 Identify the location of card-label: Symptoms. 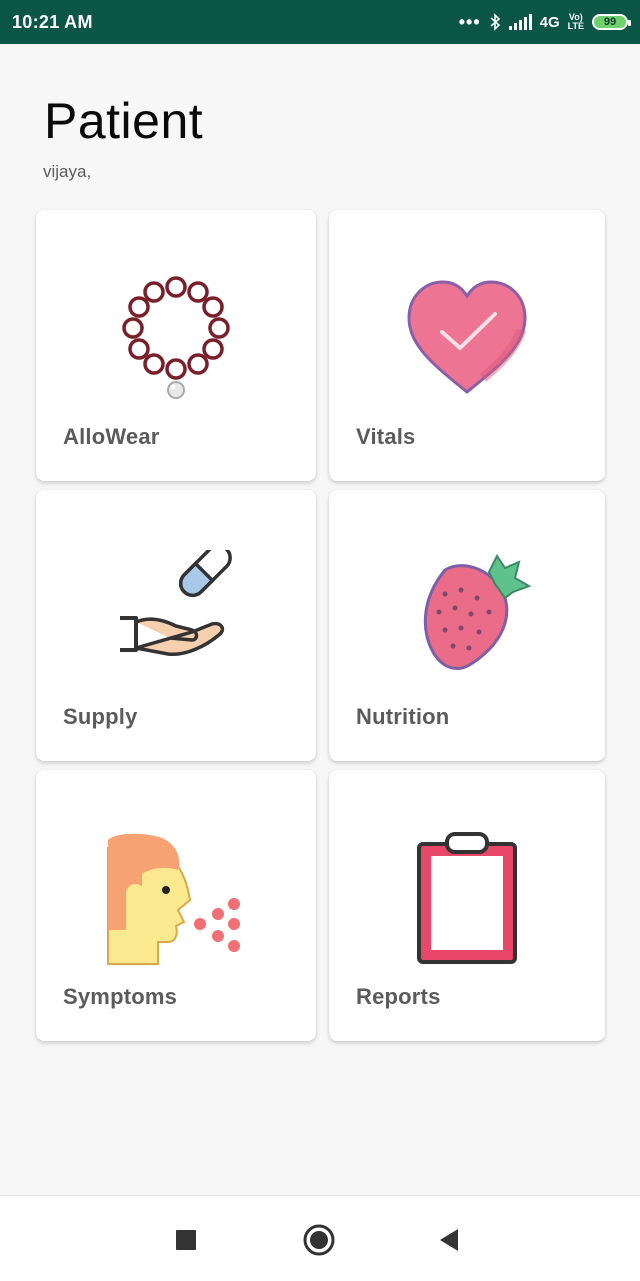
(120, 996).